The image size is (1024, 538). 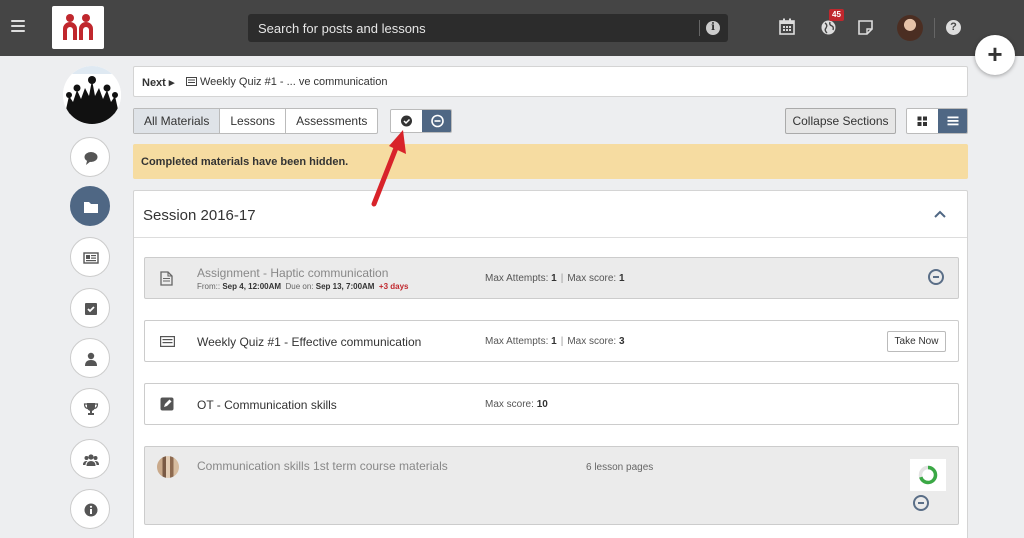 I want to click on tab-lessons: Lessons, so click(x=252, y=121).